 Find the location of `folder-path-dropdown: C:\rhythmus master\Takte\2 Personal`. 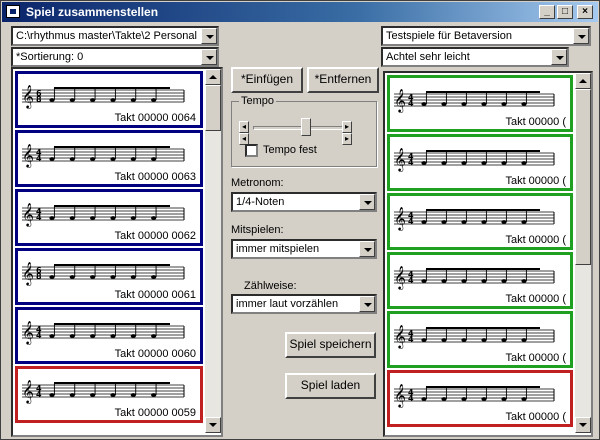

folder-path-dropdown: C:\rhythmus master\Takte\2 Personal is located at coordinates (115, 36).